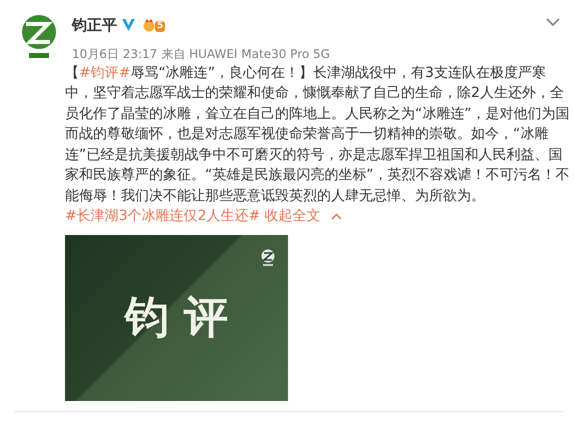 Image resolution: width=574 pixels, height=436 pixels. What do you see at coordinates (160, 26) in the screenshot?
I see `member-level-badge: 5` at bounding box center [160, 26].